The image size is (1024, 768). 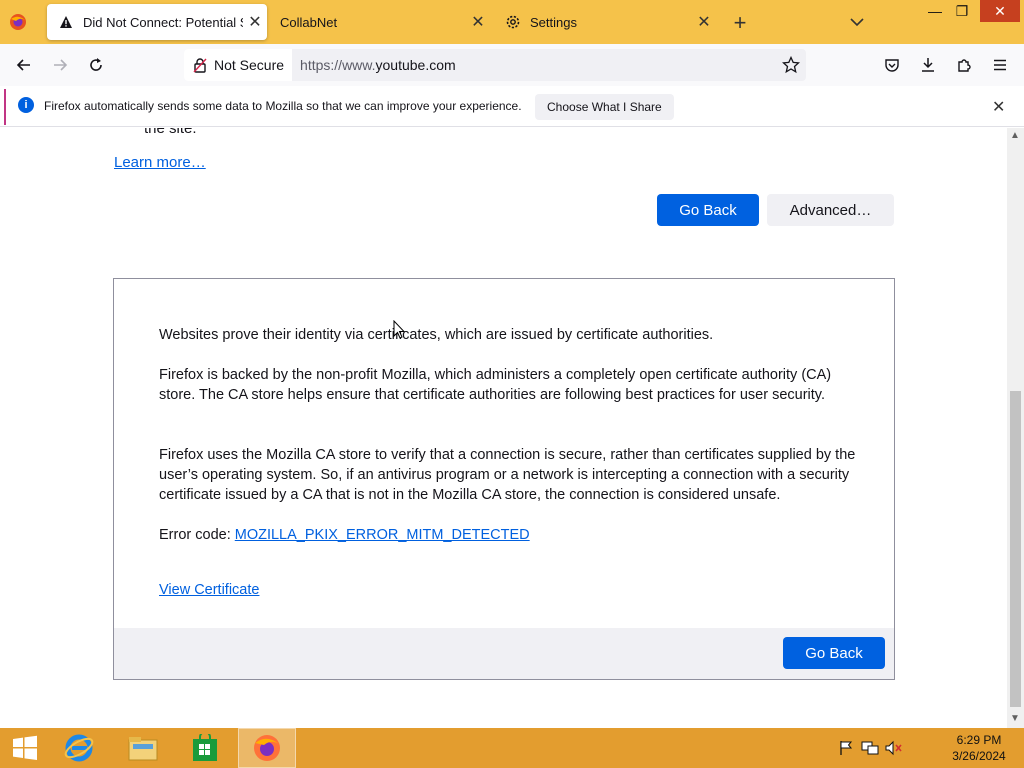 What do you see at coordinates (79, 748) in the screenshot?
I see `internet-explorer-icon` at bounding box center [79, 748].